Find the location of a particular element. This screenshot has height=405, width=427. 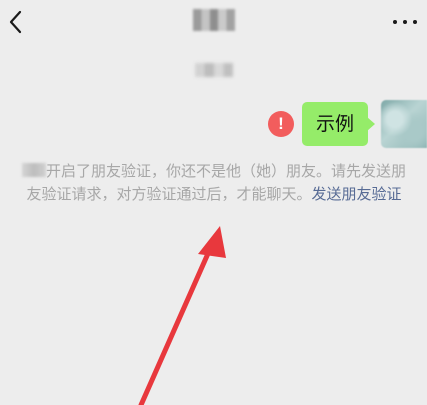

timestamp-redacted is located at coordinates (214, 70).